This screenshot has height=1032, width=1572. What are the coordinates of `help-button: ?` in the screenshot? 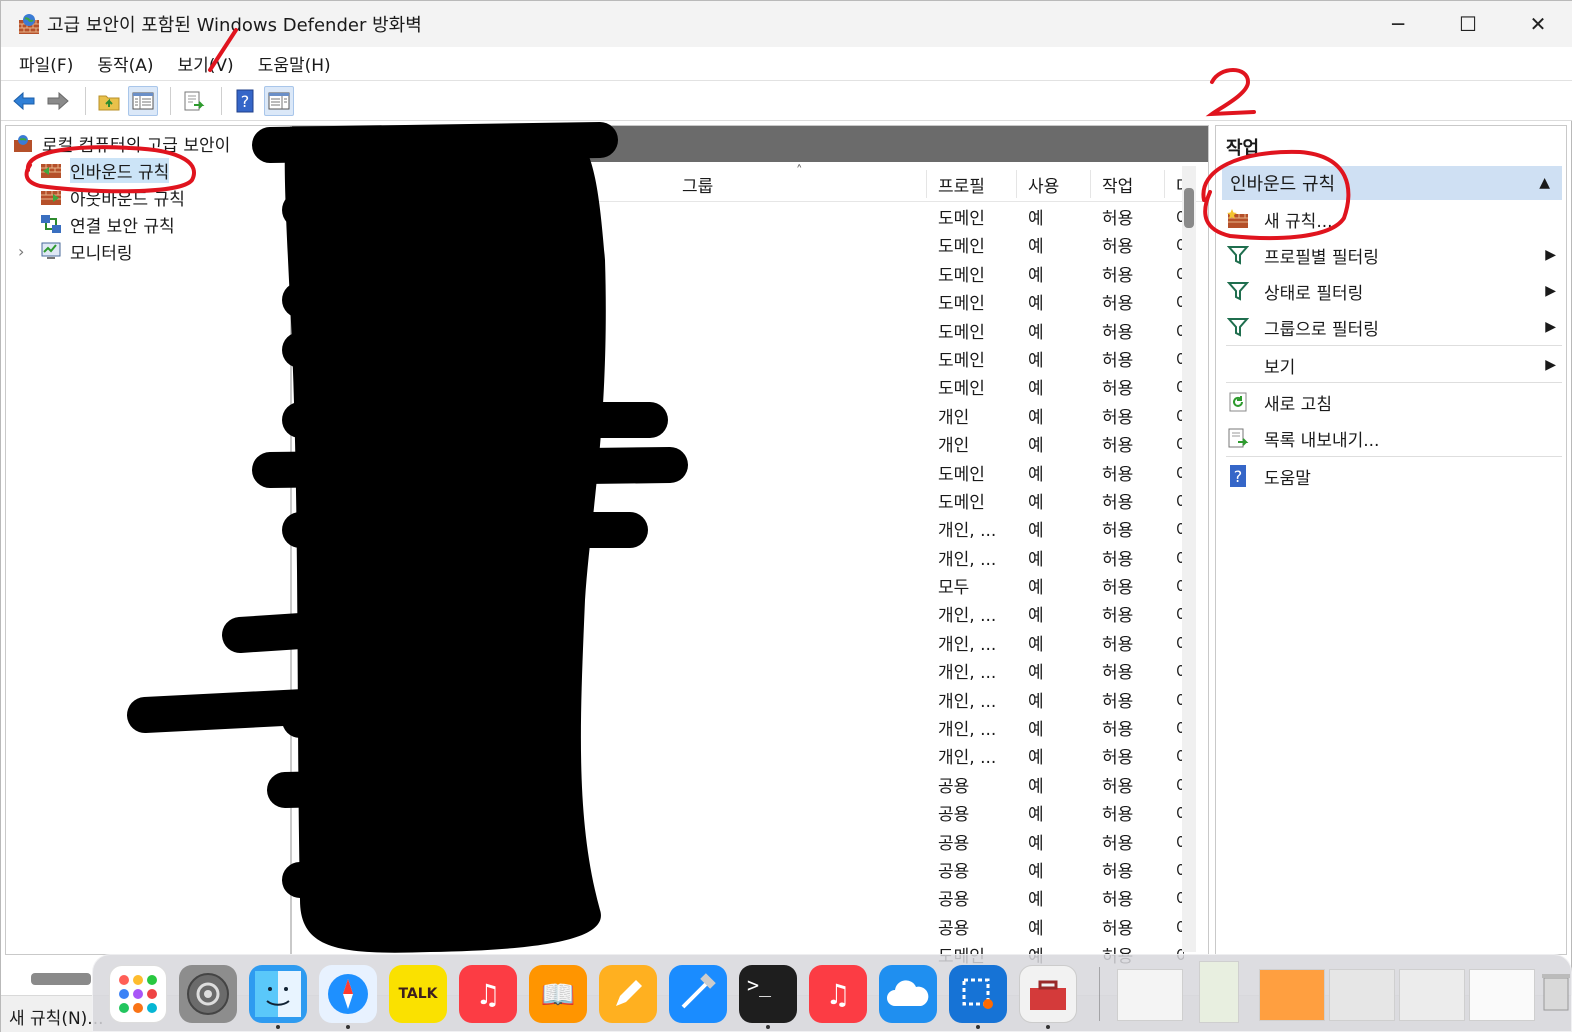 It's located at (245, 101).